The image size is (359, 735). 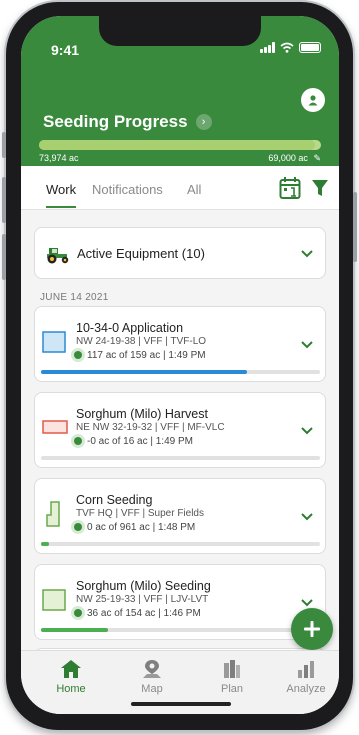 What do you see at coordinates (59, 158) in the screenshot?
I see `progress-current-label: 73,974 ac` at bounding box center [59, 158].